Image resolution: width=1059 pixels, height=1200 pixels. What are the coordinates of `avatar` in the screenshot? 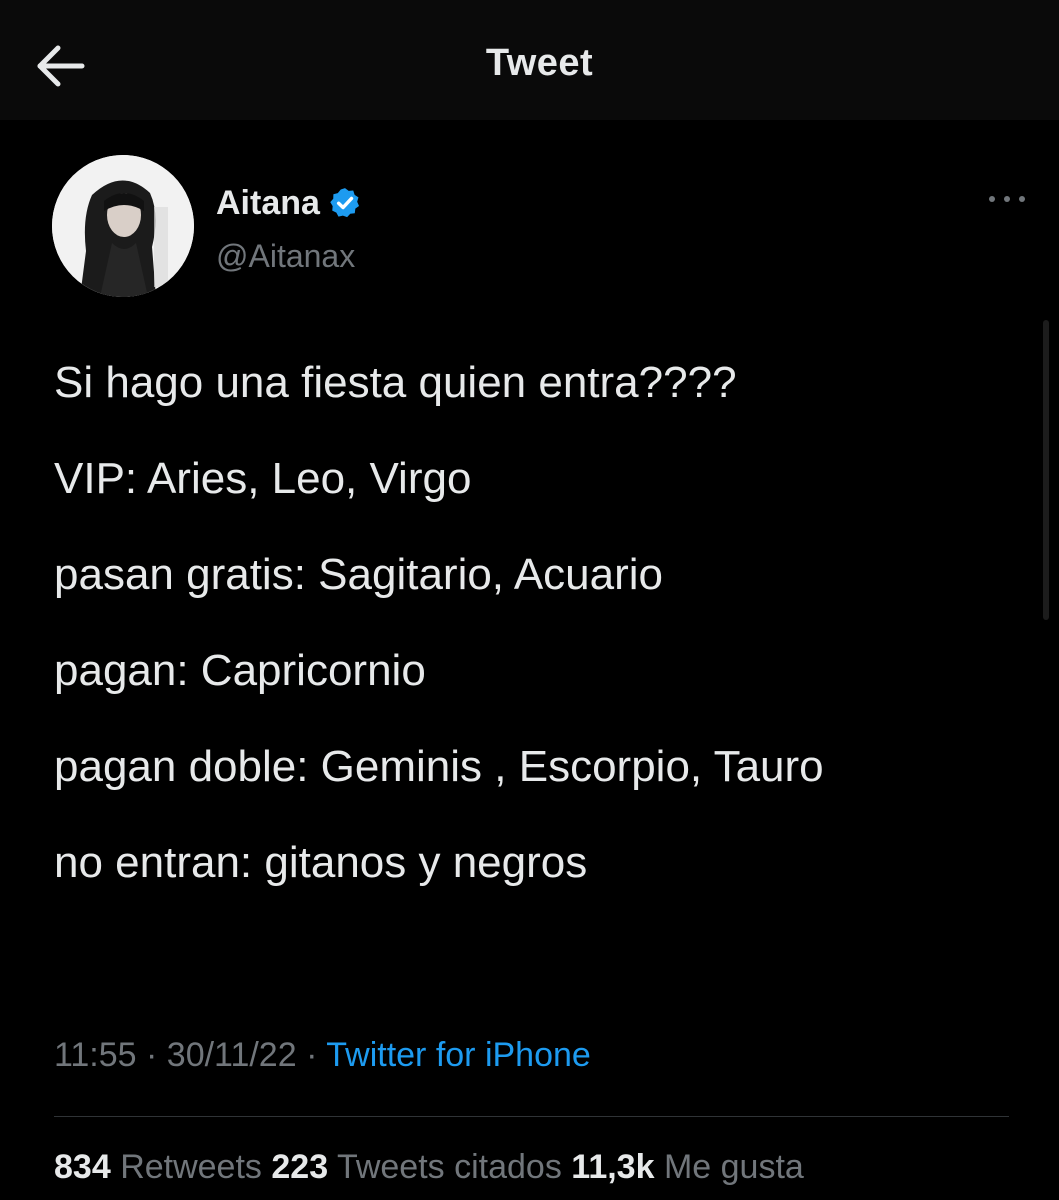 It's located at (123, 226).